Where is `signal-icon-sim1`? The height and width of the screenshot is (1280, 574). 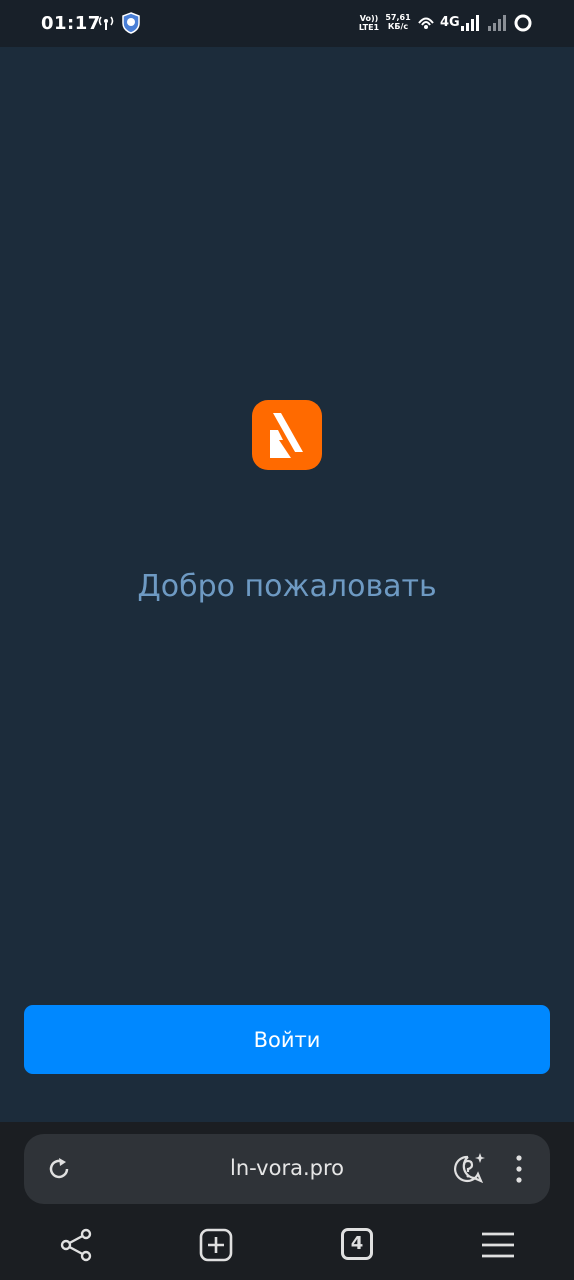 signal-icon-sim1 is located at coordinates (470, 23).